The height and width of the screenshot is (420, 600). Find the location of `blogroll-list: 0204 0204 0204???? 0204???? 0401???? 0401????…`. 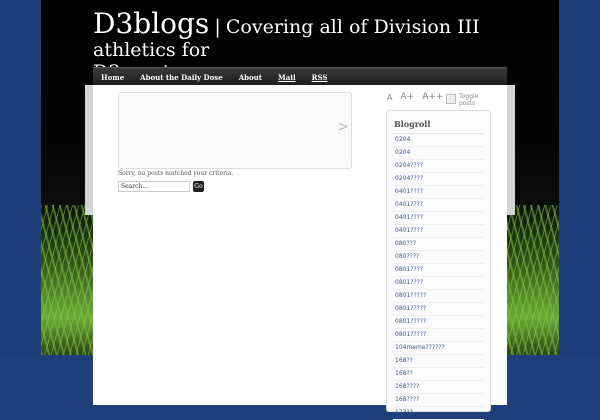

blogroll-list: 0204 0204 0204???? 0204???? 0401???? 0401????… is located at coordinates (438, 277).